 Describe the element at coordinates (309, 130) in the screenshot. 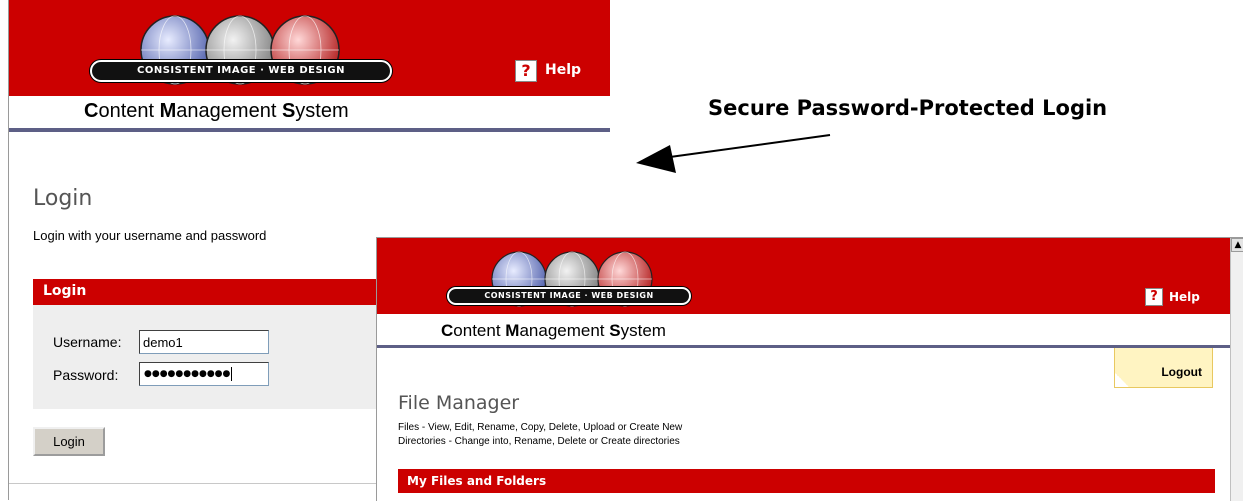

I see `header-rule` at that location.